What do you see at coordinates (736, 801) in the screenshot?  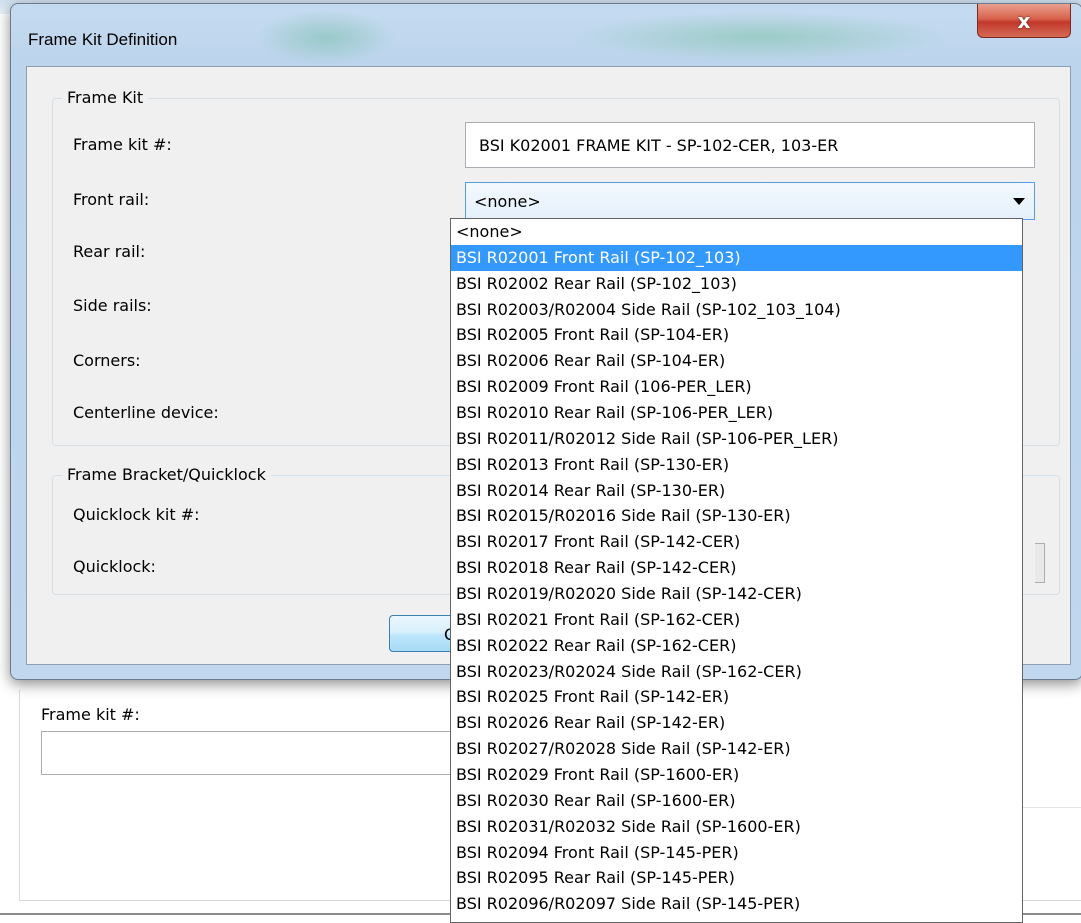 I see `dropdown-option: BSI R02030 Rear Rail (SP-1600-ER)` at bounding box center [736, 801].